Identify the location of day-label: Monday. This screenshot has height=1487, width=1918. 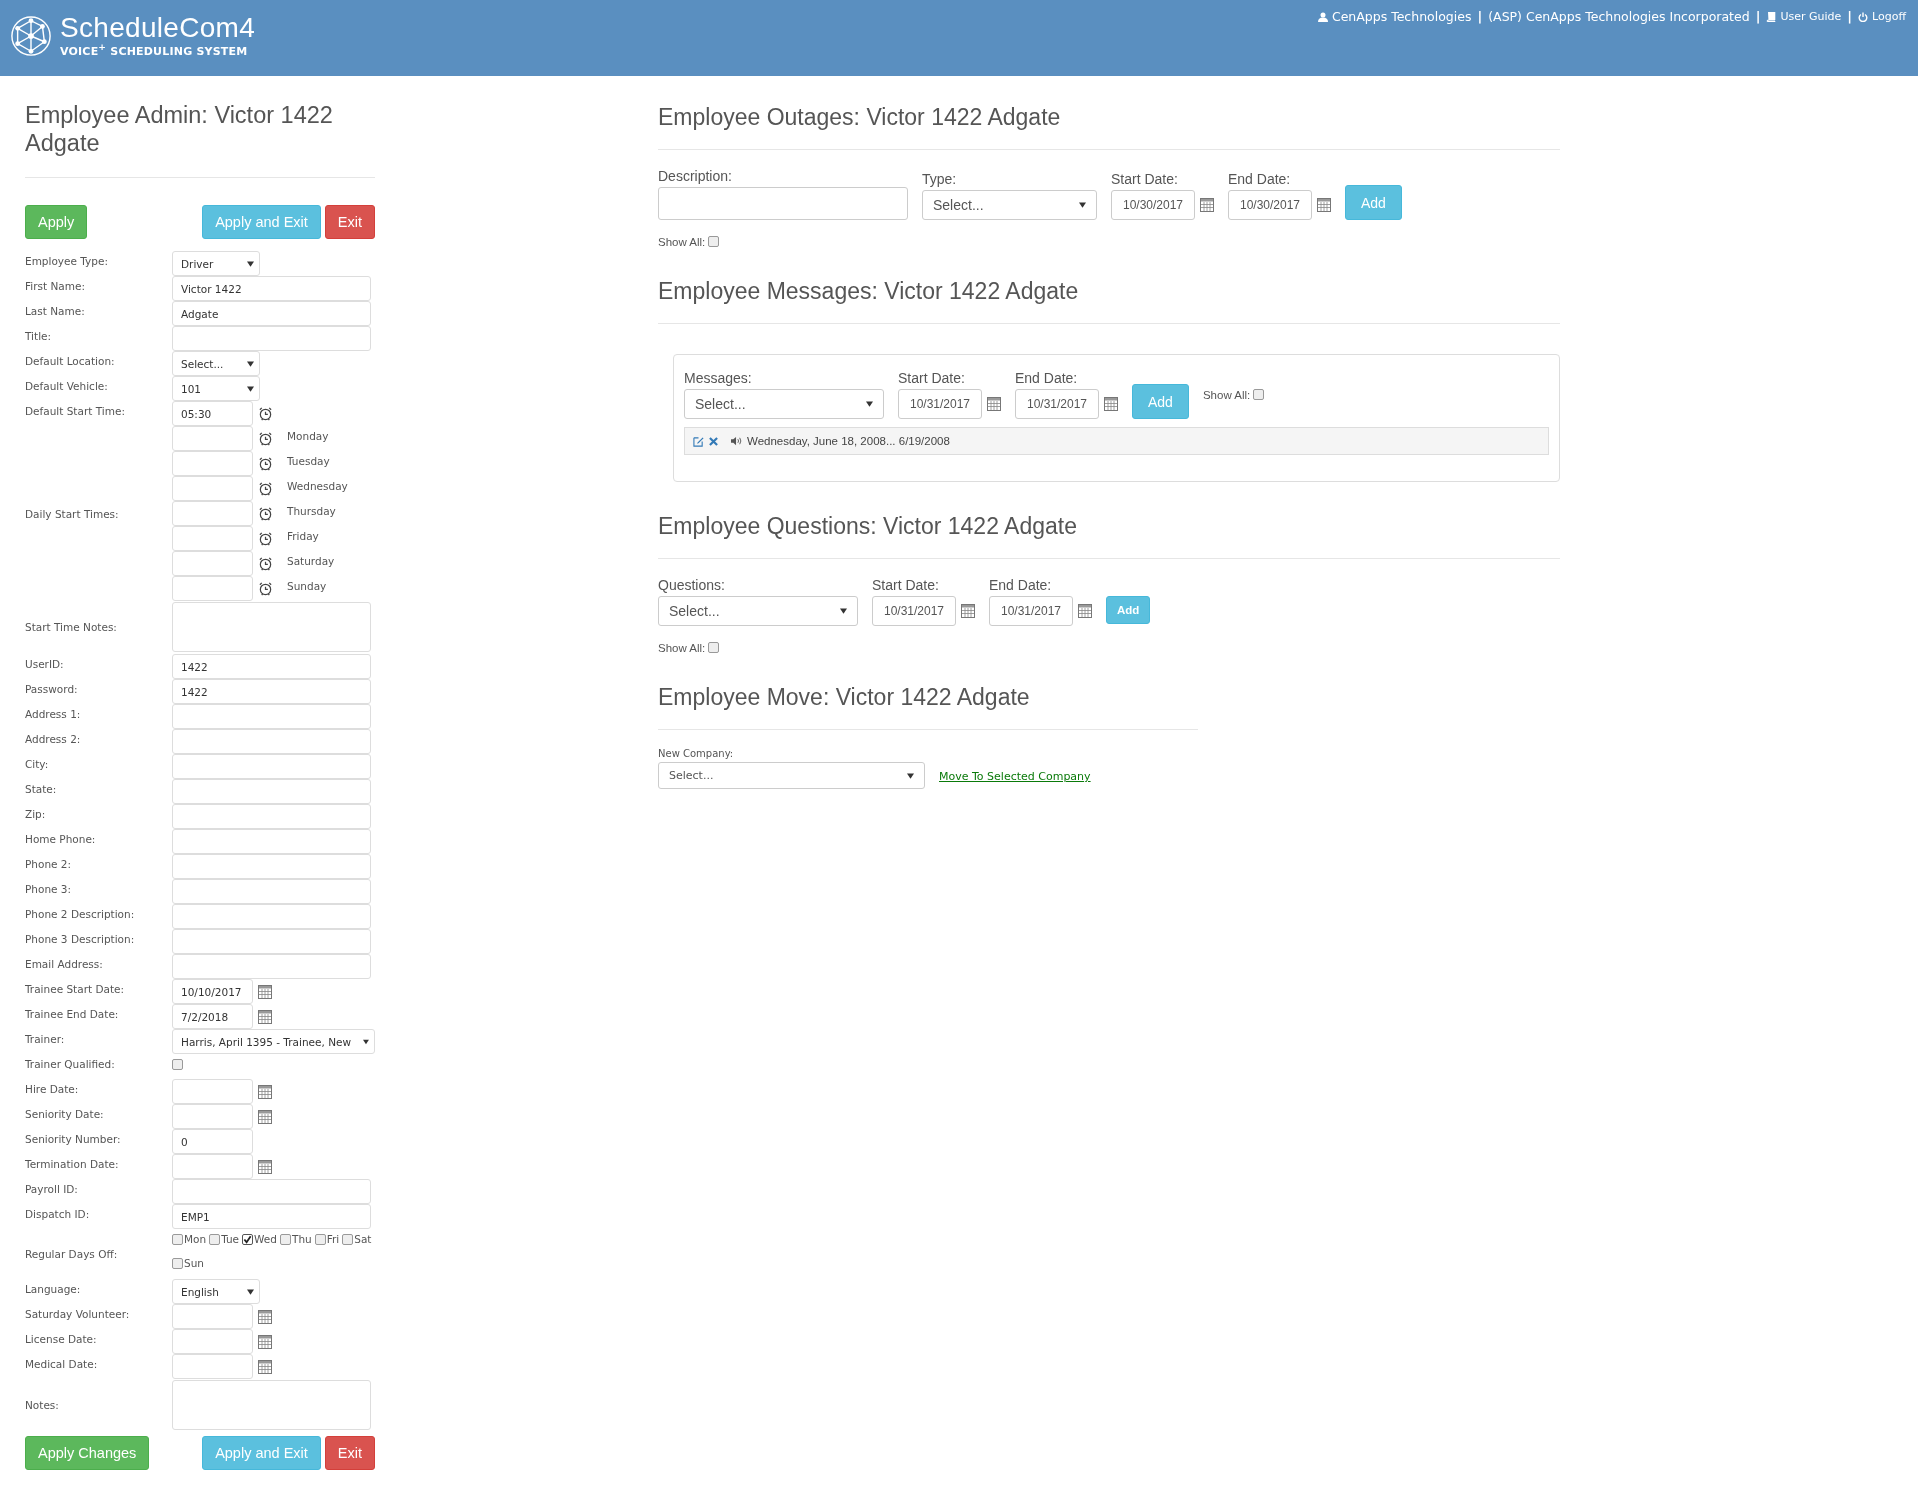
(308, 436).